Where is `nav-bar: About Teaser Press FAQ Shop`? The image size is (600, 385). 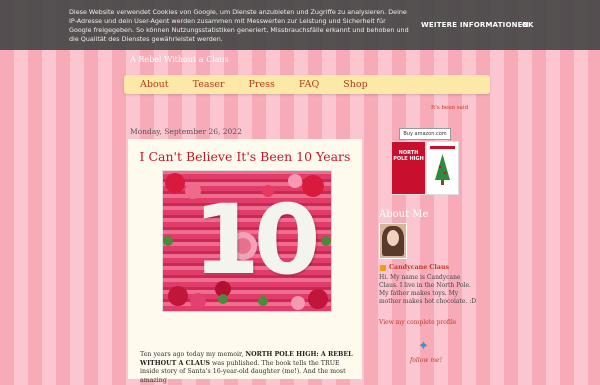 nav-bar: About Teaser Press FAQ Shop is located at coordinates (307, 84).